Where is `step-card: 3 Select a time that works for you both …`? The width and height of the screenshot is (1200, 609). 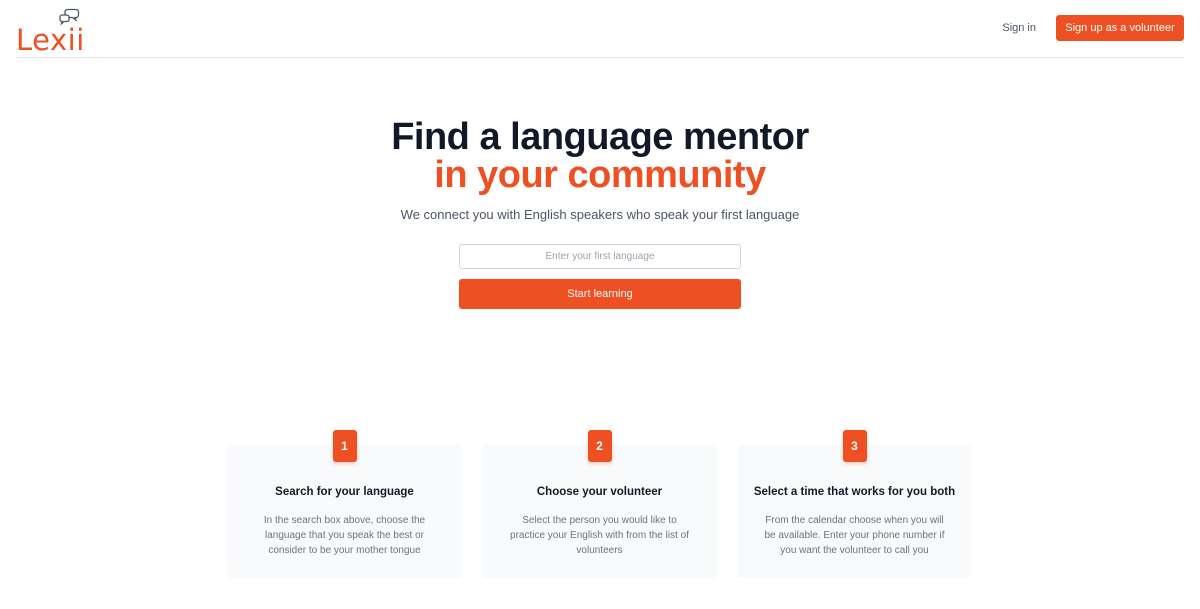
step-card: 3 Select a time that works for you both … is located at coordinates (854, 504).